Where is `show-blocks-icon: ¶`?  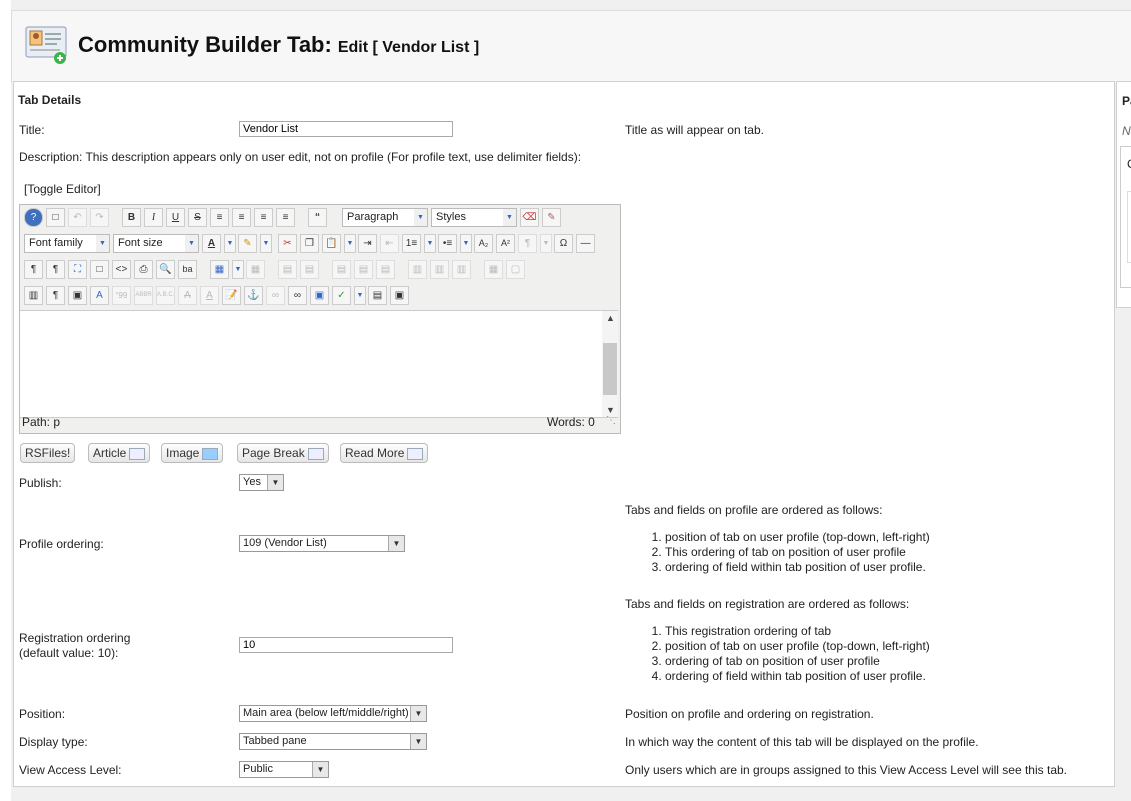 show-blocks-icon: ¶ is located at coordinates (55, 295).